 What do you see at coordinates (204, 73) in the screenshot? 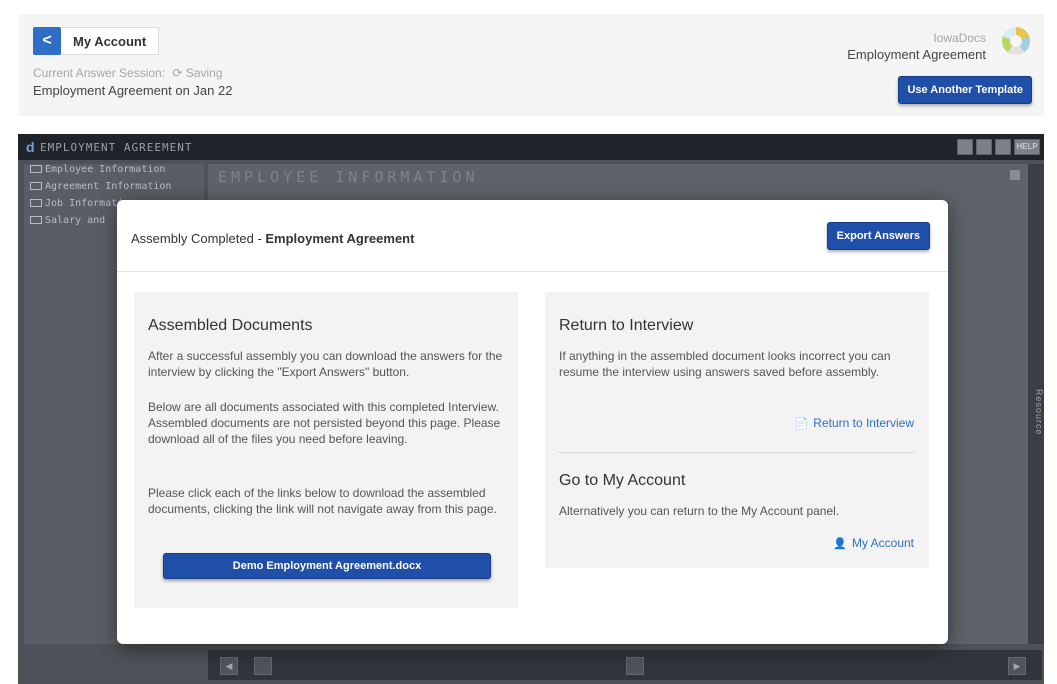
I see `saving-label: Saving` at bounding box center [204, 73].